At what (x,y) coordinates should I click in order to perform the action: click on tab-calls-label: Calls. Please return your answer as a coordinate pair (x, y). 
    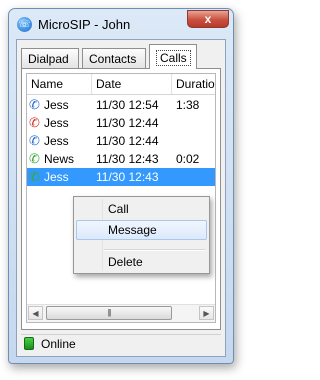
    Looking at the image, I should click on (173, 58).